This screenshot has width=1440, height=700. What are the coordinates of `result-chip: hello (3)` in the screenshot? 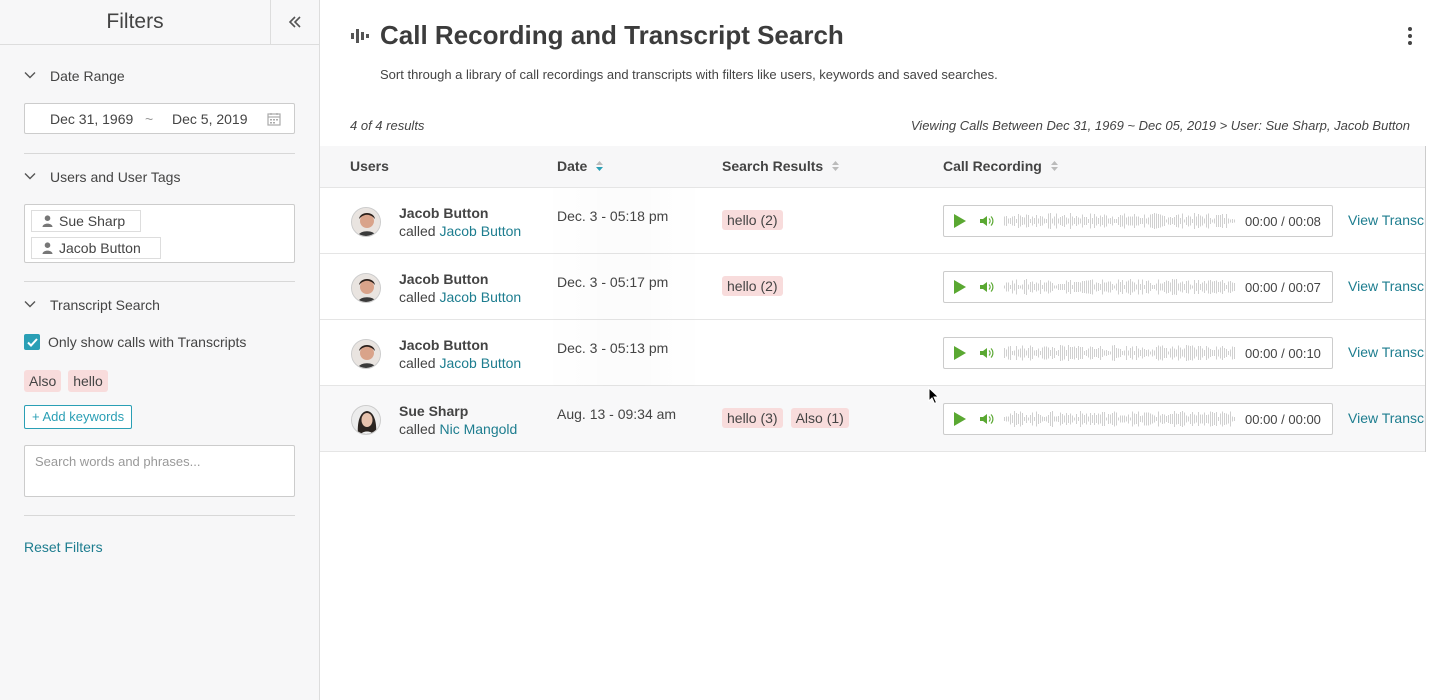 It's located at (752, 418).